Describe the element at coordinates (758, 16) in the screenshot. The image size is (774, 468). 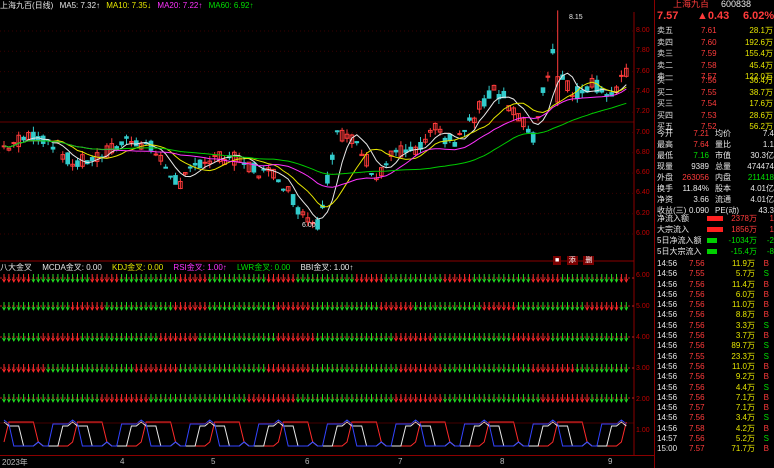
I see `price-pct: 6.02%` at that location.